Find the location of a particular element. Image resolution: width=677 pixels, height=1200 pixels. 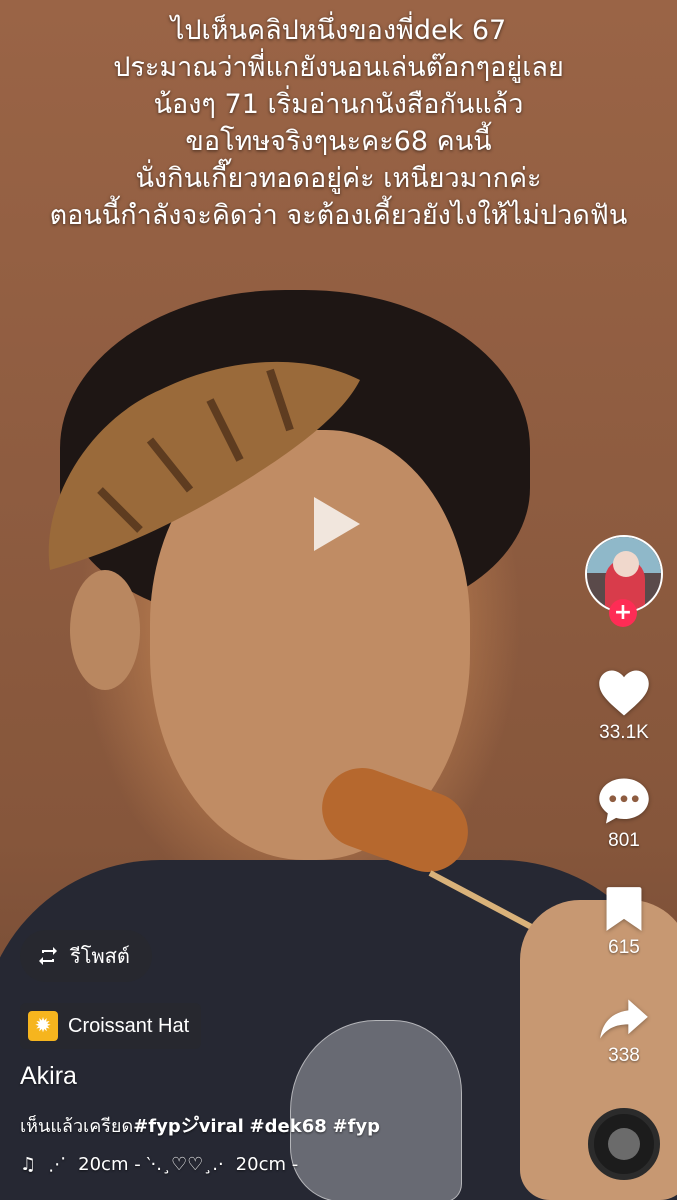

like-button: 33.1K is located at coordinates (624, 706).